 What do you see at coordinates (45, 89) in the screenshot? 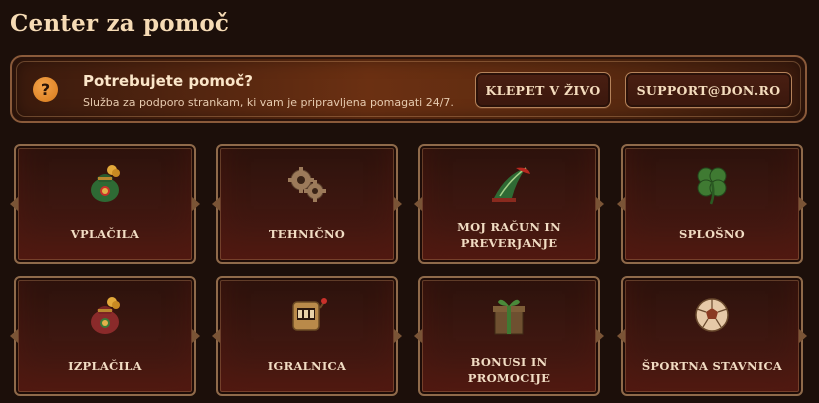
I see `question-mark-icon: ?` at bounding box center [45, 89].